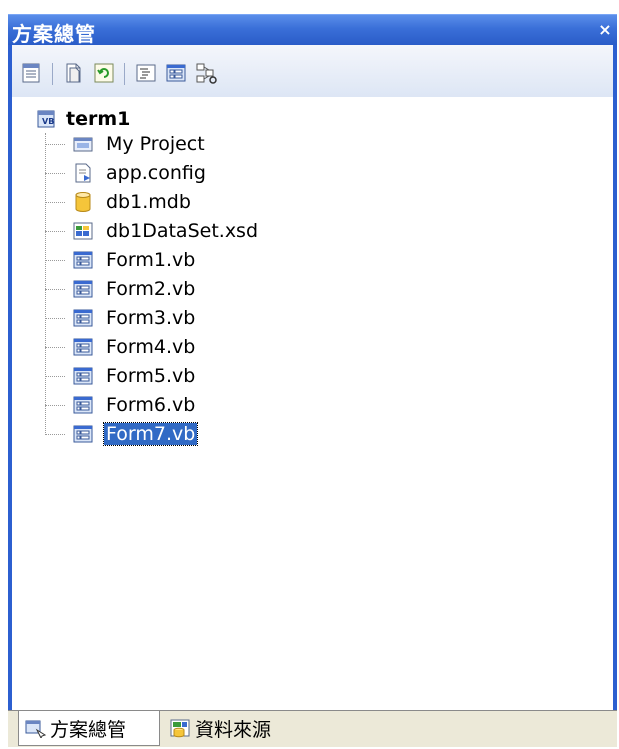 This screenshot has width=619, height=749. I want to click on bottom-tab-bar: 方案總管 資料來源, so click(312, 728).